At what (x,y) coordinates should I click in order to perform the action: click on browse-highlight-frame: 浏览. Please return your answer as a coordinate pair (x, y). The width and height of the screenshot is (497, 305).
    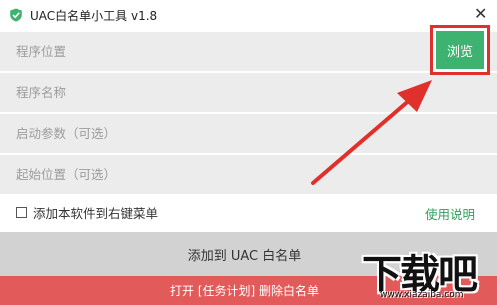
    Looking at the image, I should click on (460, 50).